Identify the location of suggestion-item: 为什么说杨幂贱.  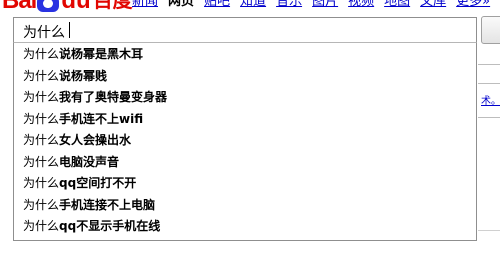
(245, 77).